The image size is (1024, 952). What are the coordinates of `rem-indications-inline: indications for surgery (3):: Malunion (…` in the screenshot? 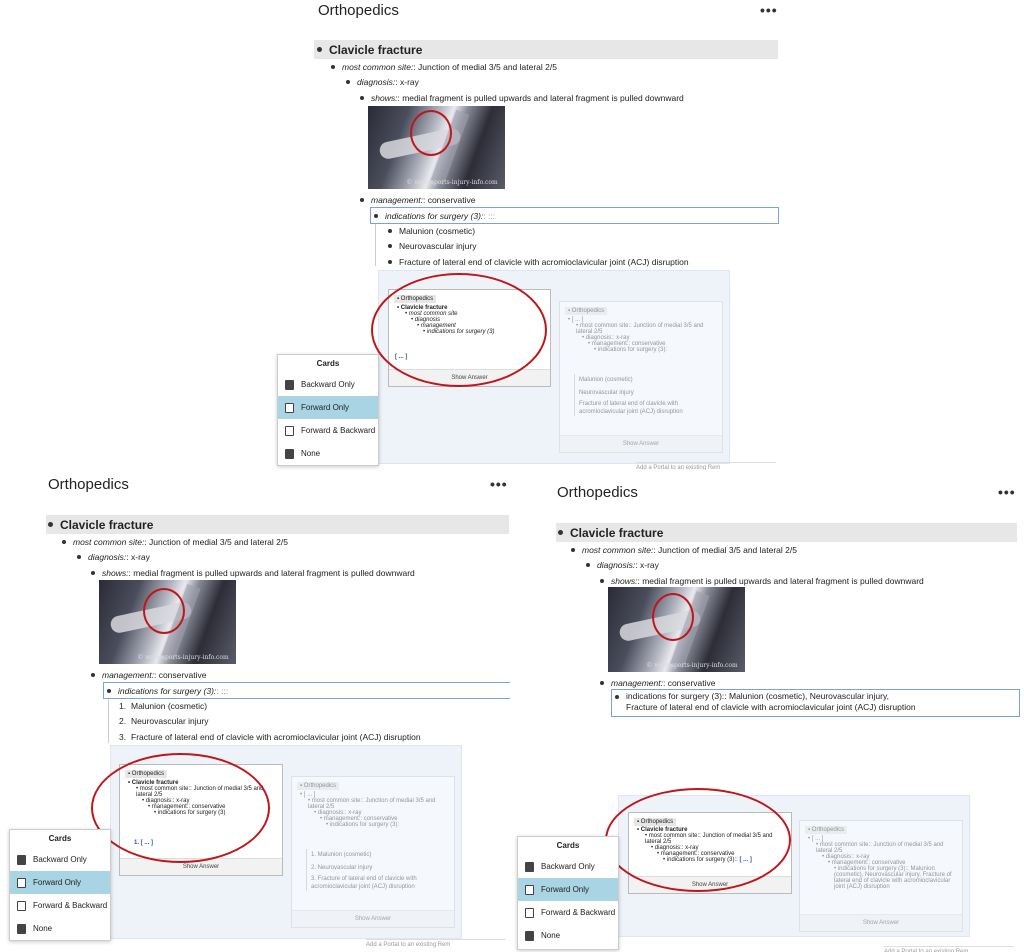 It's located at (815, 703).